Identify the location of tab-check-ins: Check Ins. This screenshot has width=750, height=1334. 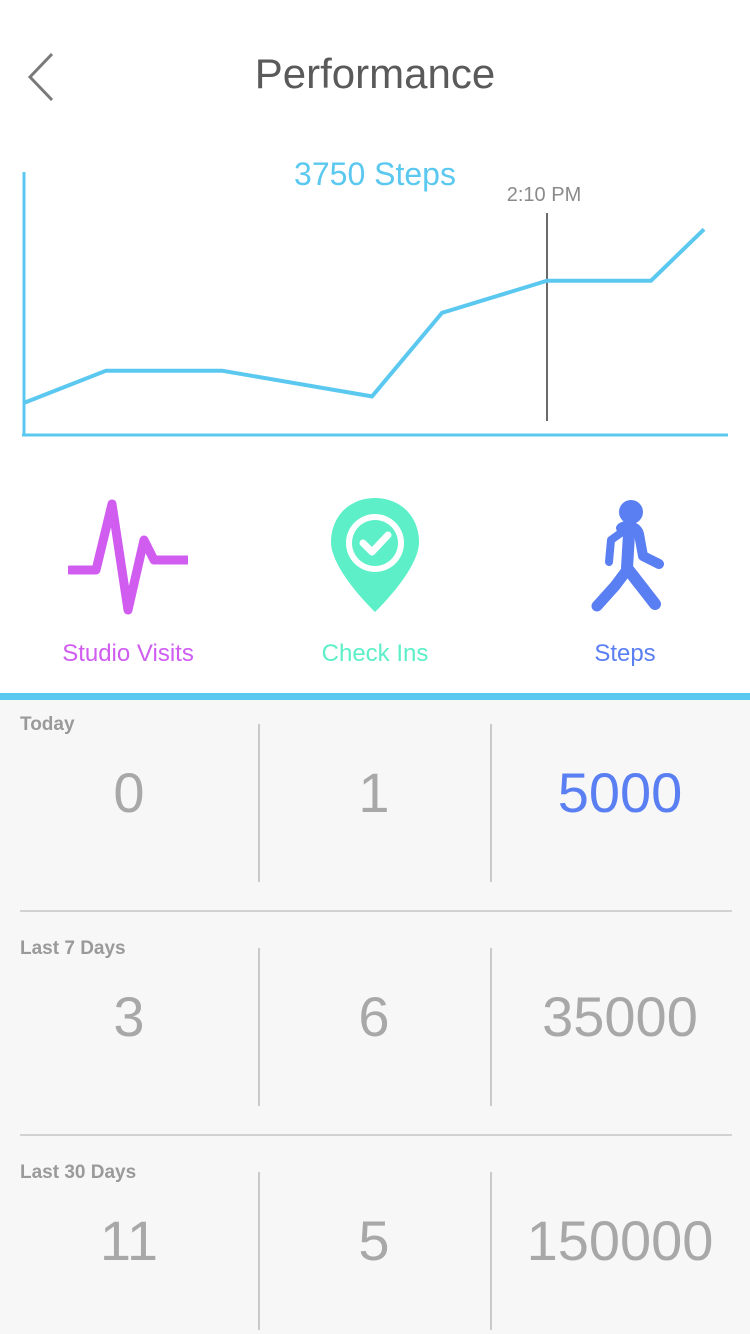
(375, 585).